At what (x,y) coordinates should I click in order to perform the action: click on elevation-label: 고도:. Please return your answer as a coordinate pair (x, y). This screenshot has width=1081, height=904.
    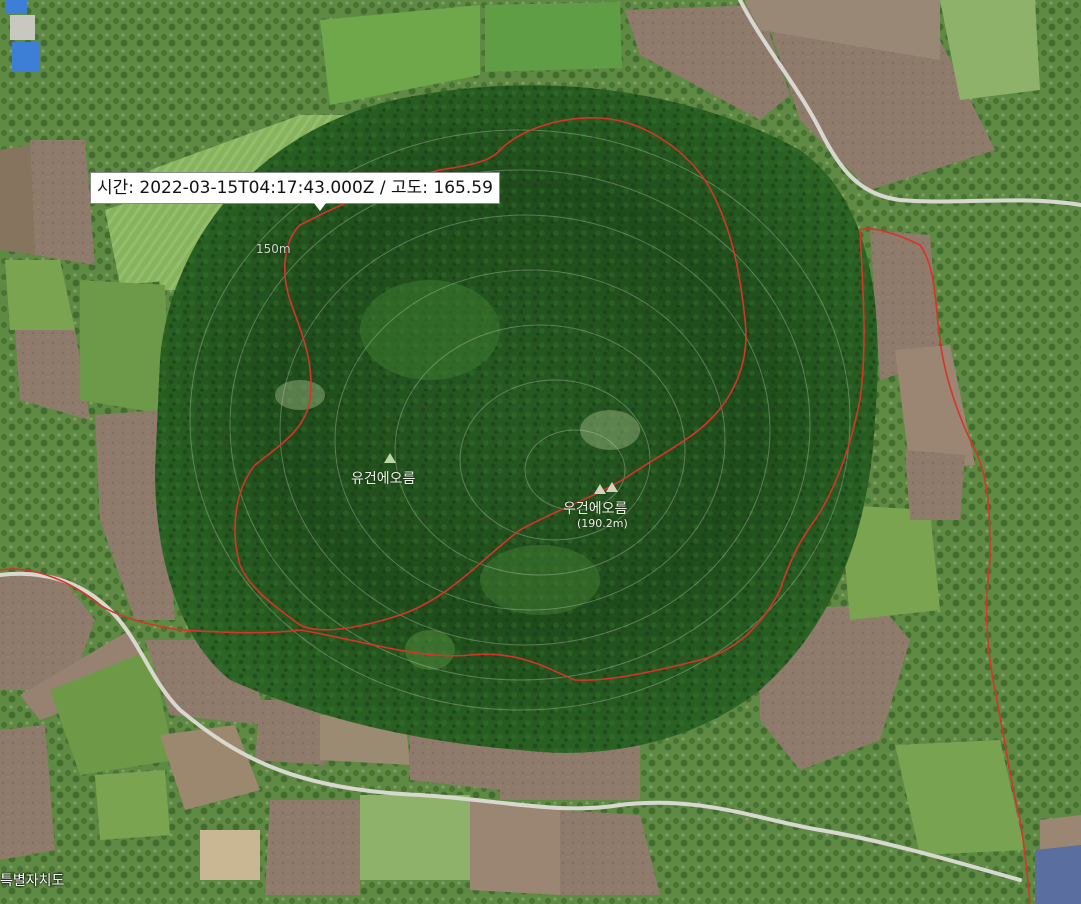
    Looking at the image, I should click on (410, 188).